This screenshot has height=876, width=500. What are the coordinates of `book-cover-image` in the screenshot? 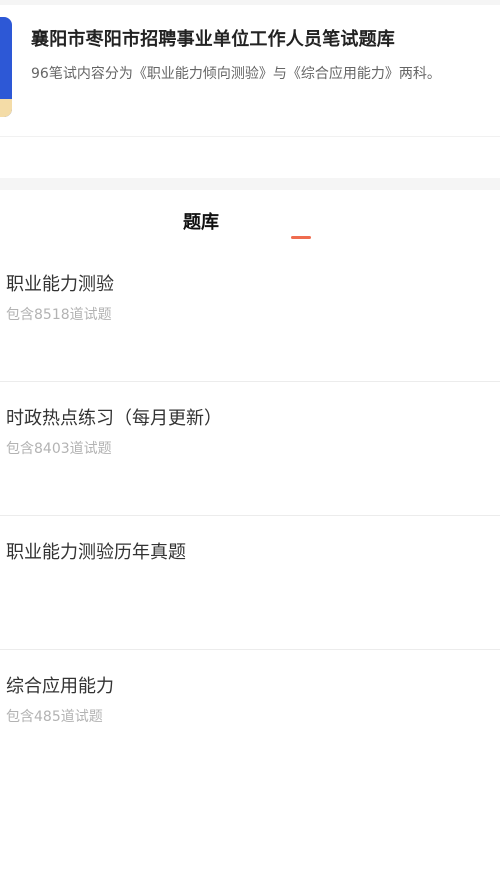 It's located at (6, 67).